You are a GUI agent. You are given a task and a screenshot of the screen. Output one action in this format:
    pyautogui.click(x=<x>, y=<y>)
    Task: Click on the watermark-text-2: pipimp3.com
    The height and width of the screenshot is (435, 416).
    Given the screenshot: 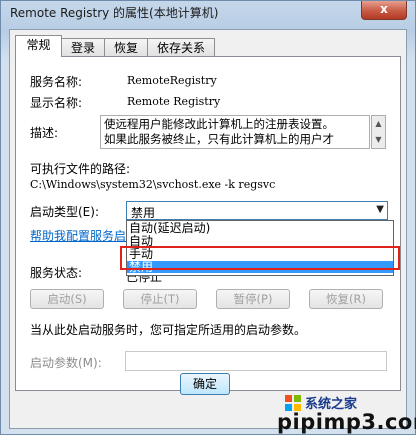 What is the action you would take?
    pyautogui.click(x=346, y=422)
    